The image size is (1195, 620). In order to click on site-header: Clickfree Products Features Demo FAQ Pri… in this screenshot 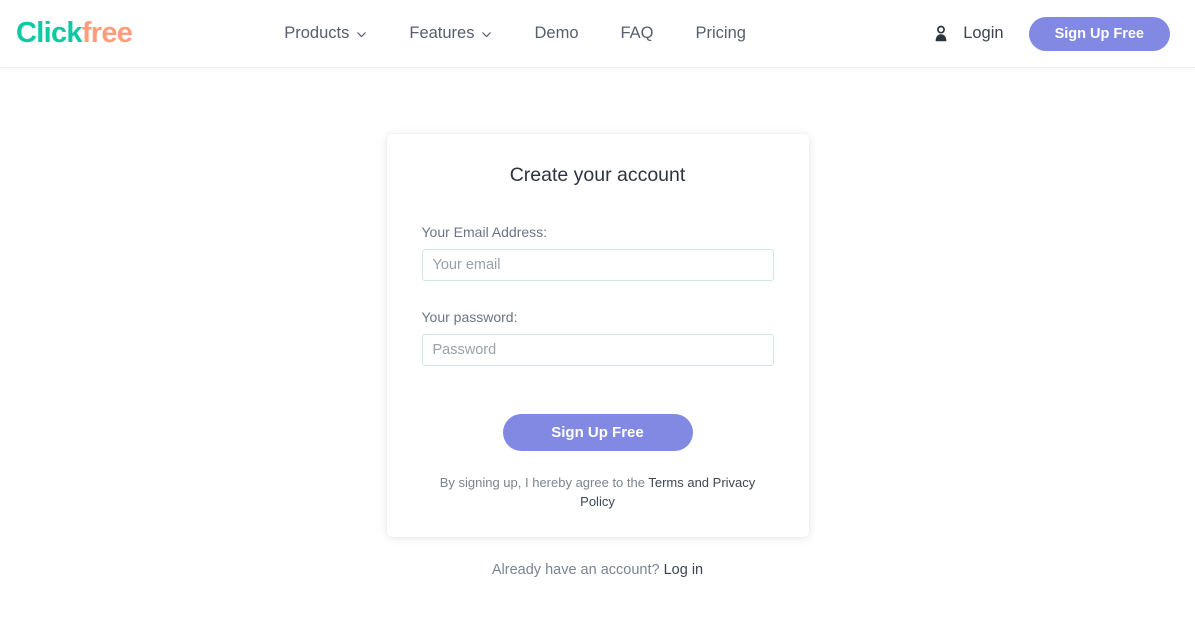, I will do `click(597, 34)`.